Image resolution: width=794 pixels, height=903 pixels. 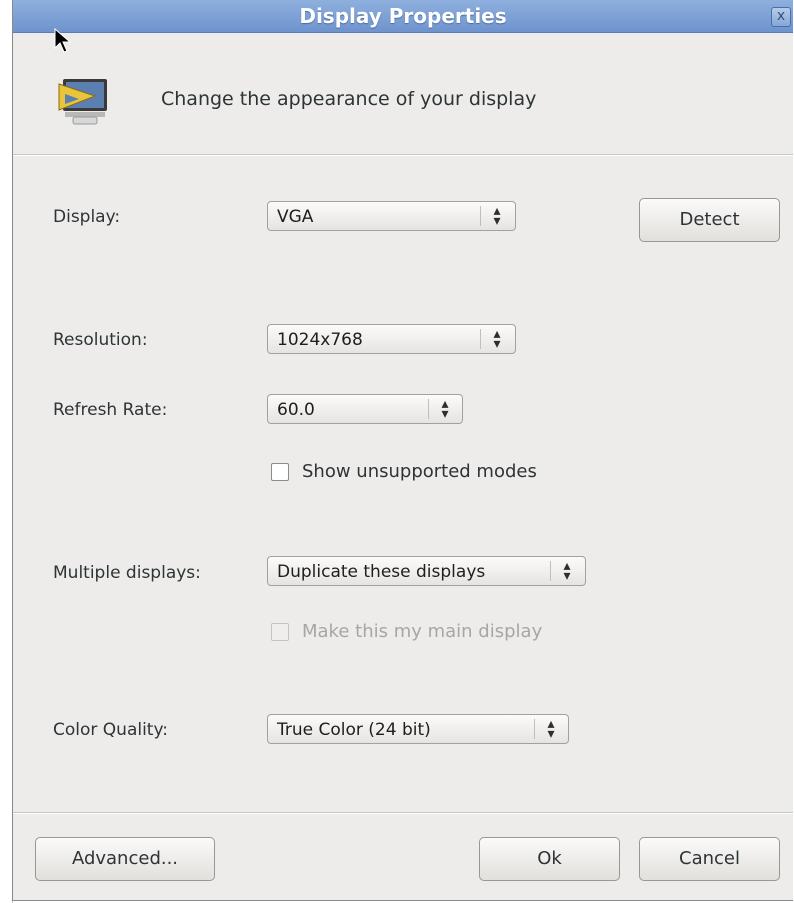 I want to click on cancel-button: Cancel, so click(x=709, y=859).